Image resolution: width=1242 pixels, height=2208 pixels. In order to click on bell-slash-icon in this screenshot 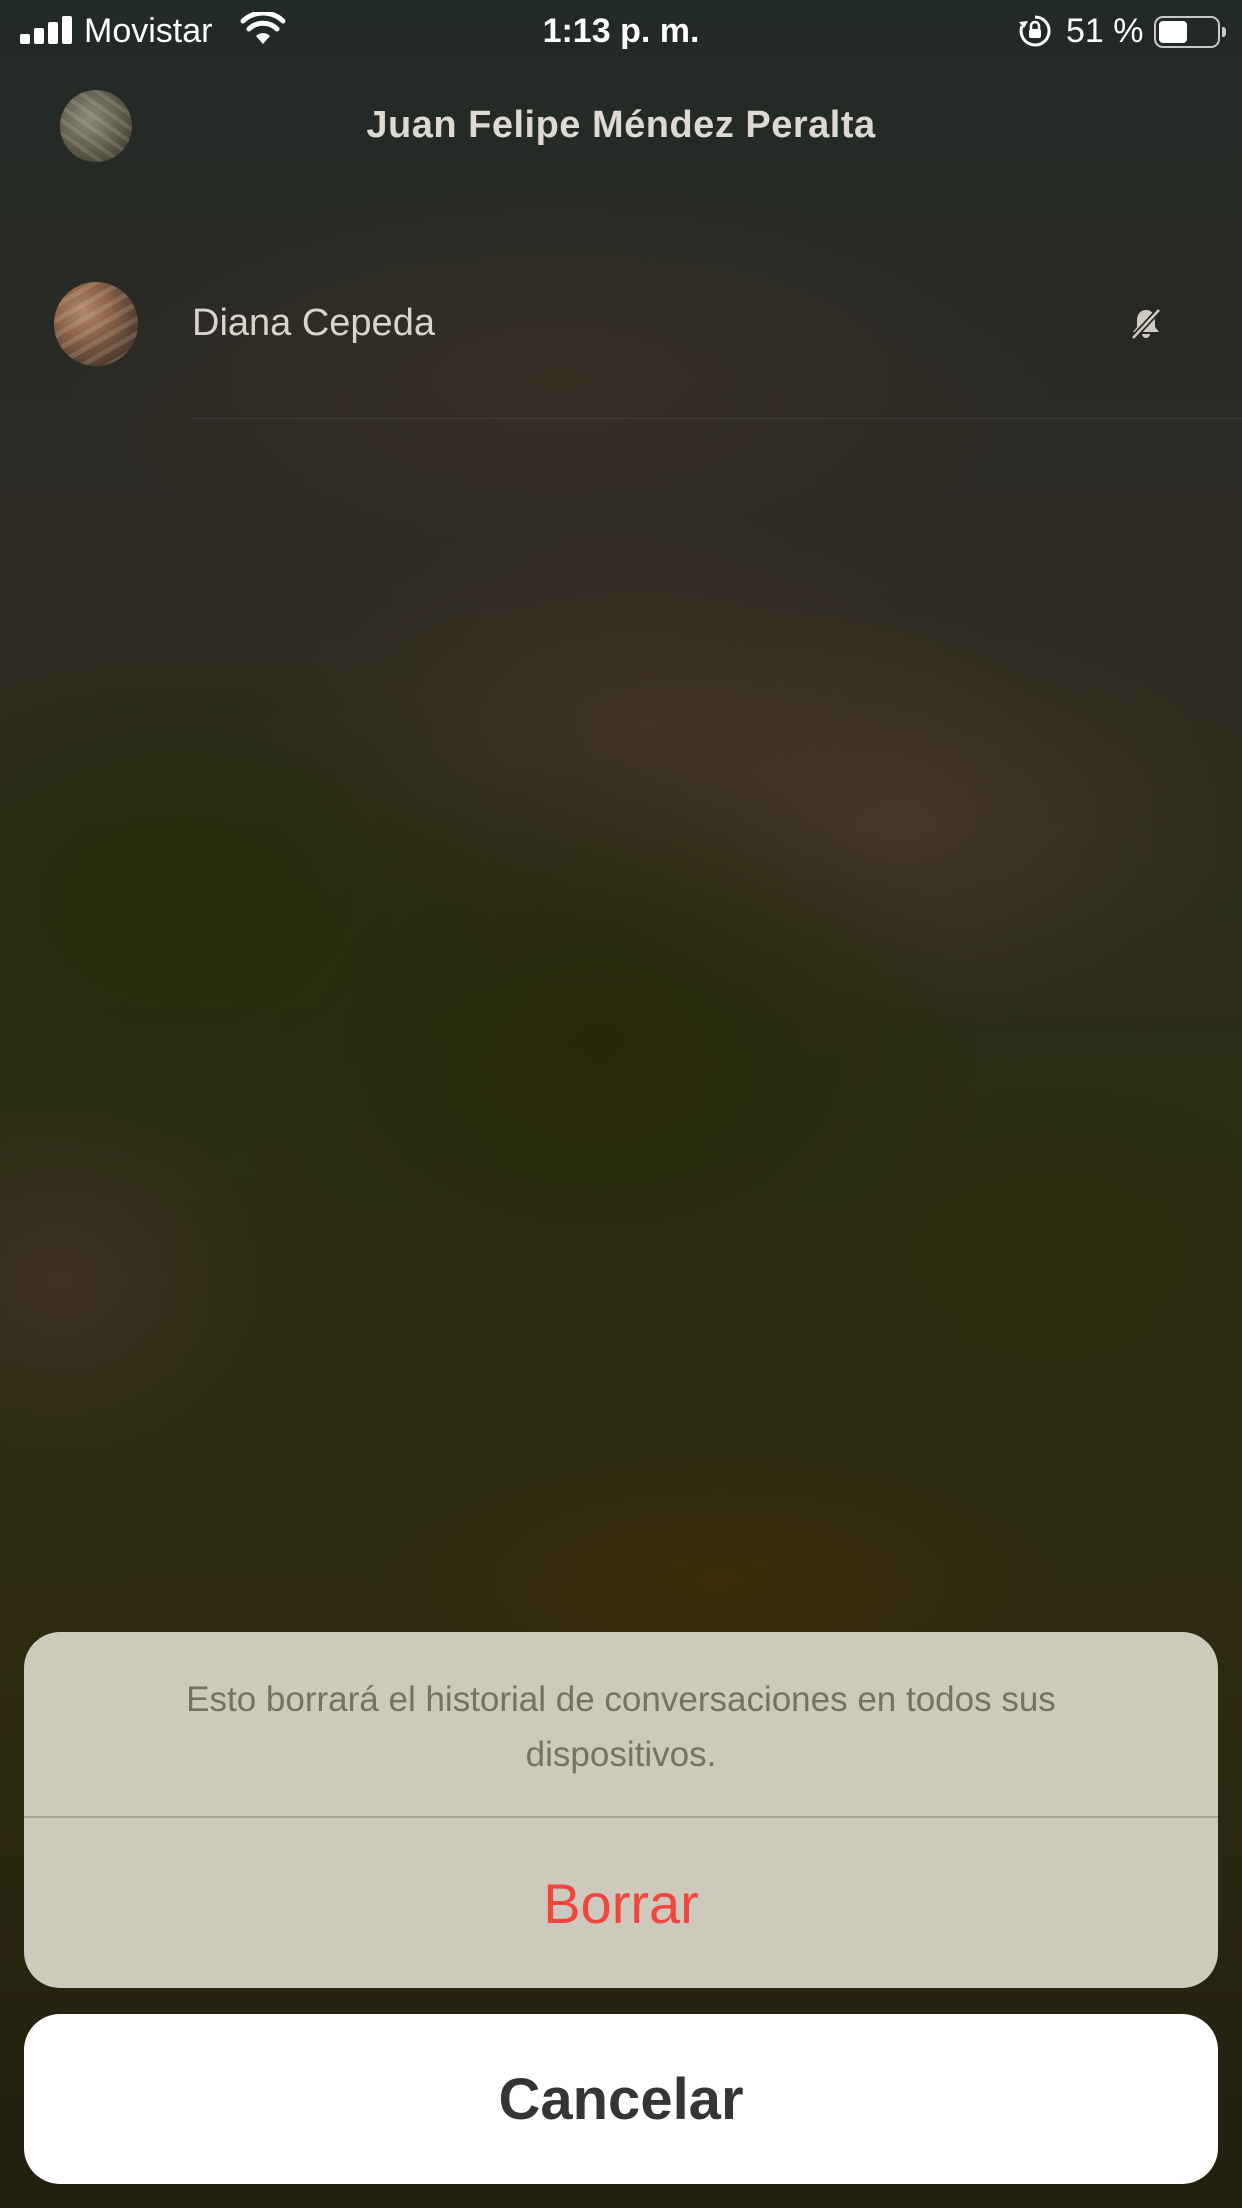, I will do `click(1146, 324)`.